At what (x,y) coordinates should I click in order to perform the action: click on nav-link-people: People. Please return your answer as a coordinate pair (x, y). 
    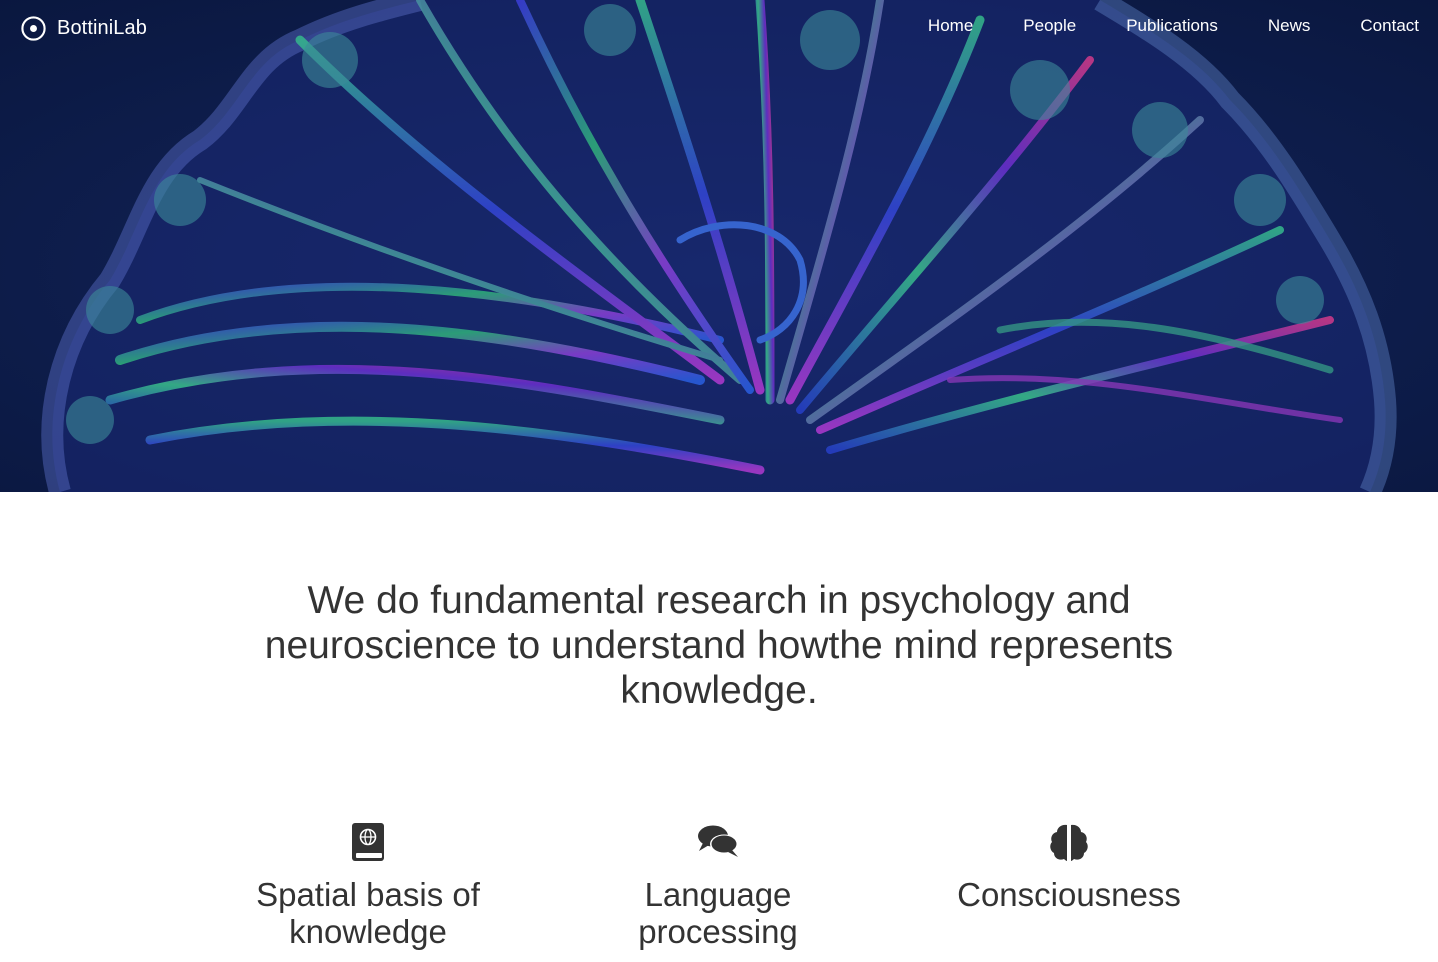
    Looking at the image, I should click on (1049, 26).